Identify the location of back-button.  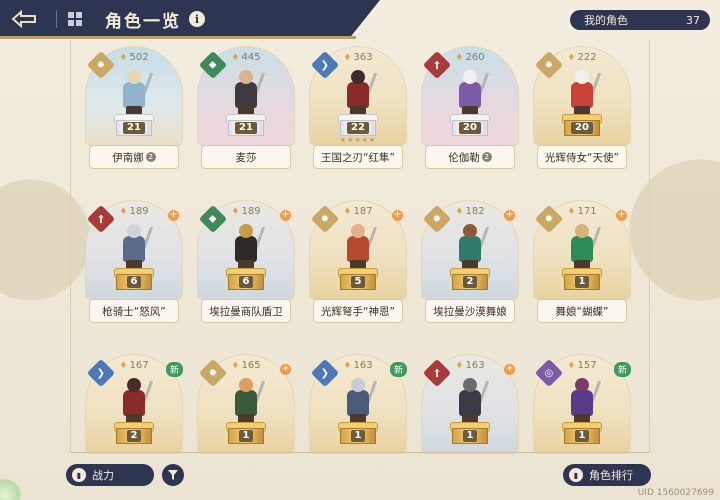
(24, 19).